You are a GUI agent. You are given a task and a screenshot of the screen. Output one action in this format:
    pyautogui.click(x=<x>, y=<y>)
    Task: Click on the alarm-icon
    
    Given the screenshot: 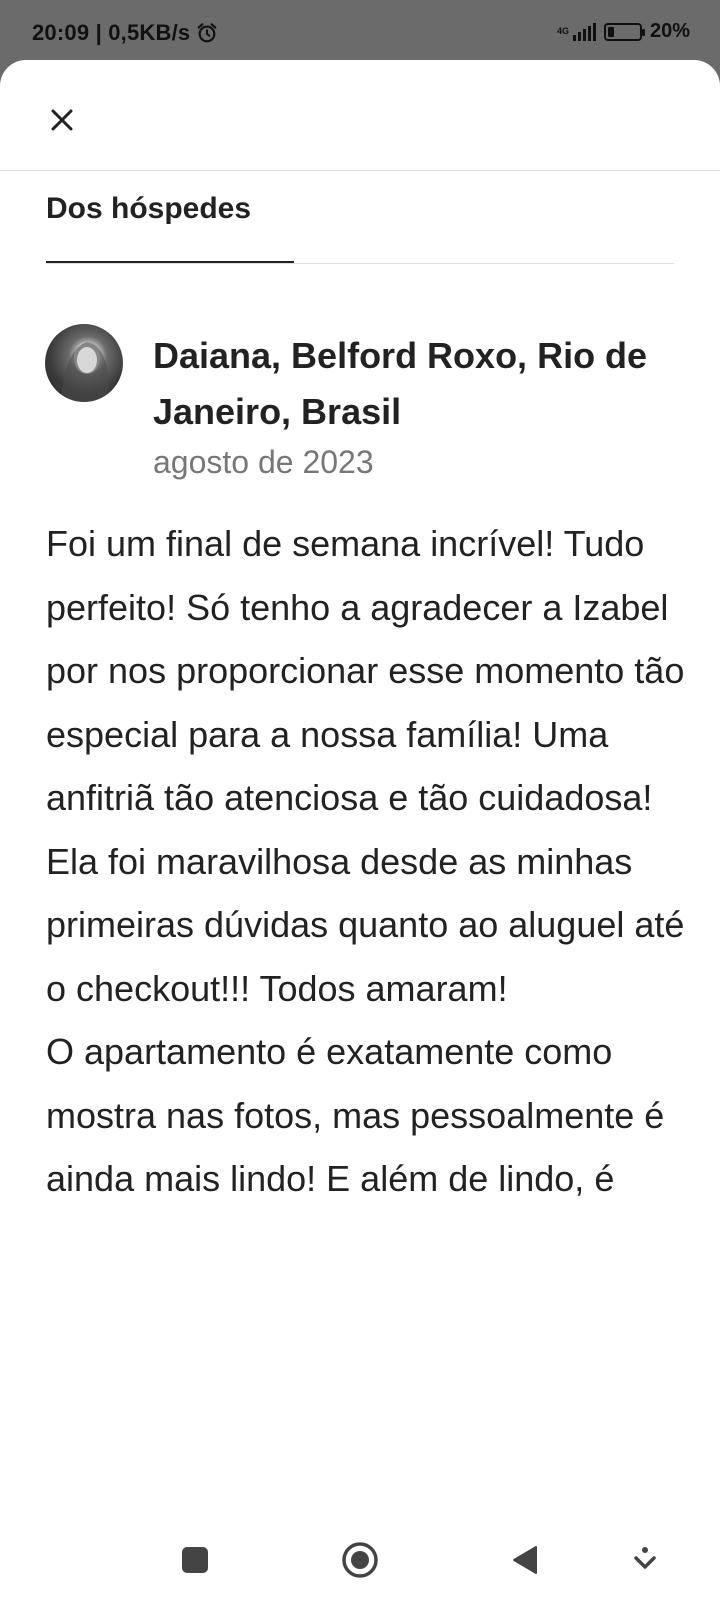 What is the action you would take?
    pyautogui.click(x=207, y=33)
    